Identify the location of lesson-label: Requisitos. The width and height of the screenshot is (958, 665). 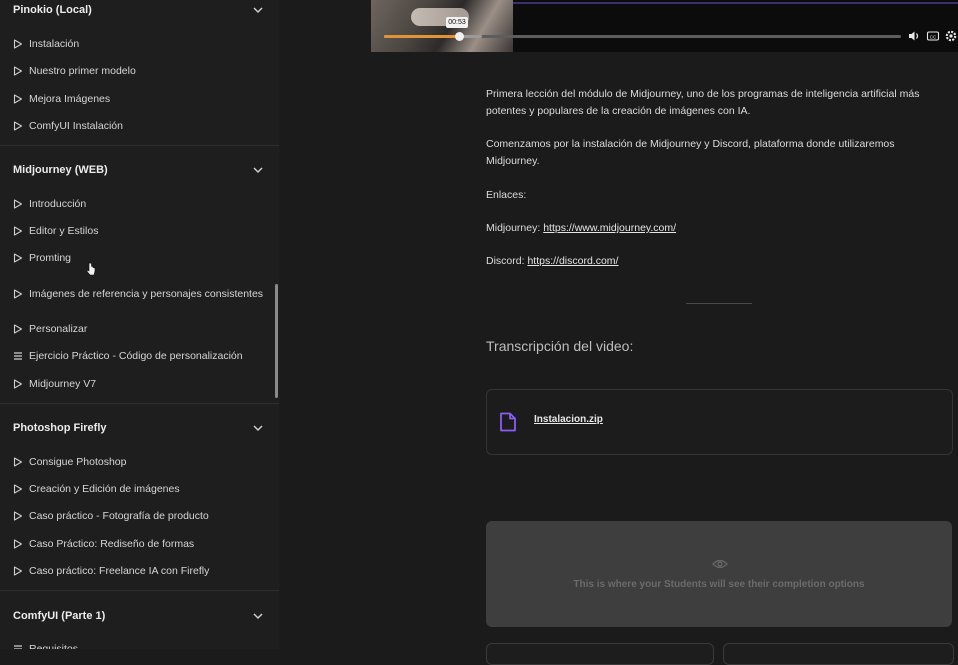
(54, 646).